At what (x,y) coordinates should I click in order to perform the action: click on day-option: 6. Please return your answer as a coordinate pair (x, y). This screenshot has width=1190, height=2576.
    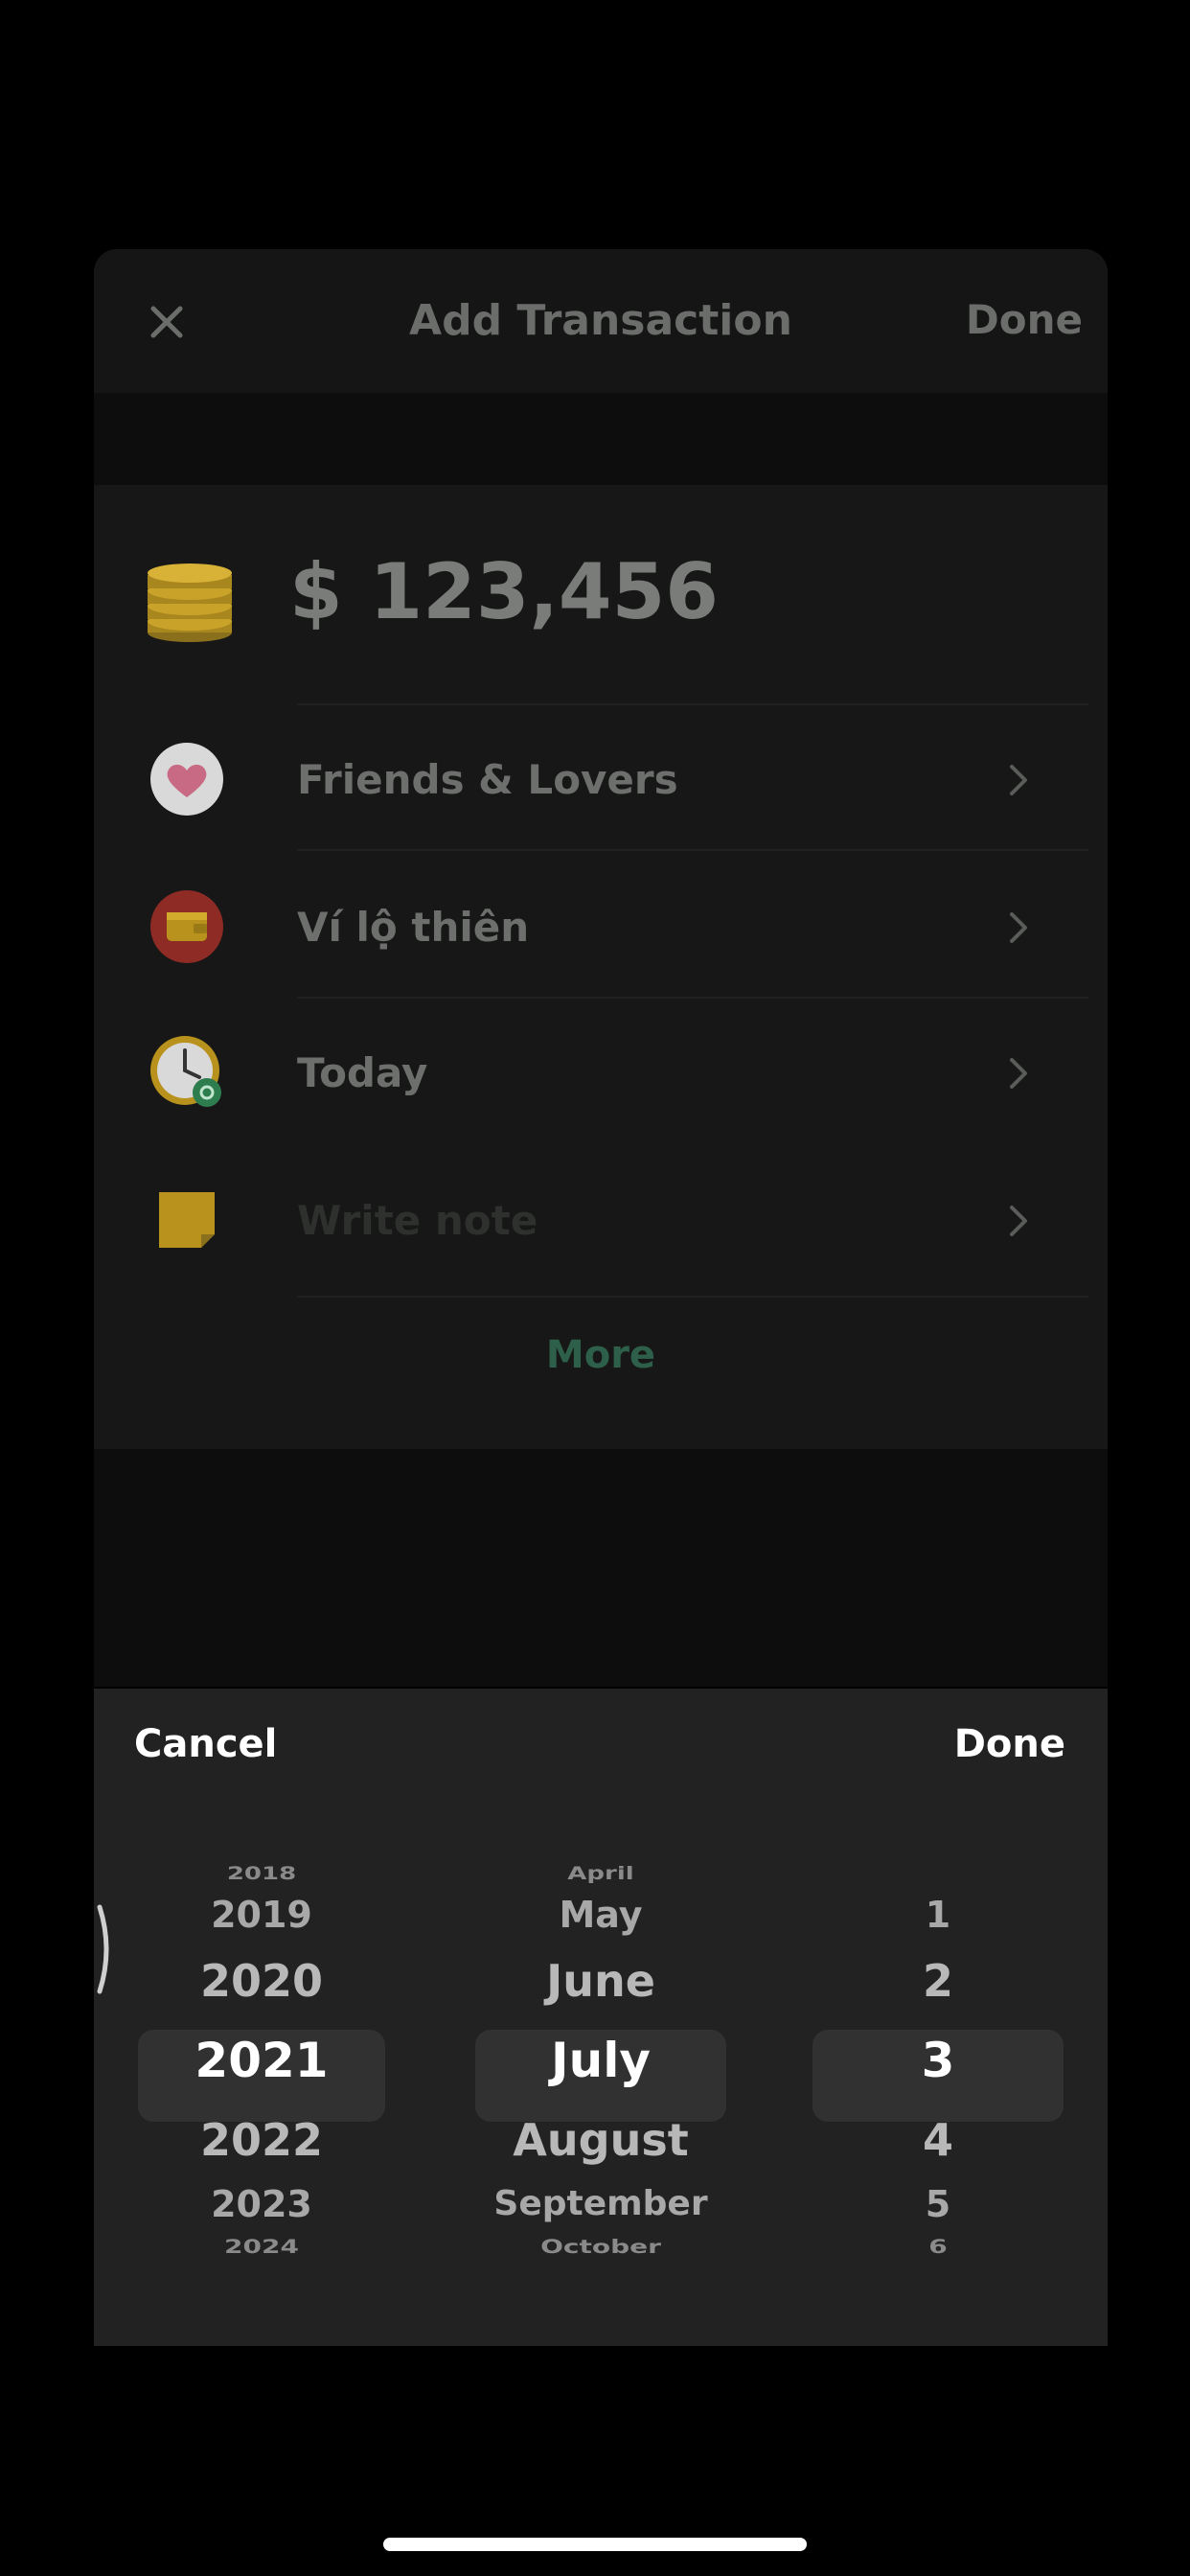
    Looking at the image, I should click on (938, 2248).